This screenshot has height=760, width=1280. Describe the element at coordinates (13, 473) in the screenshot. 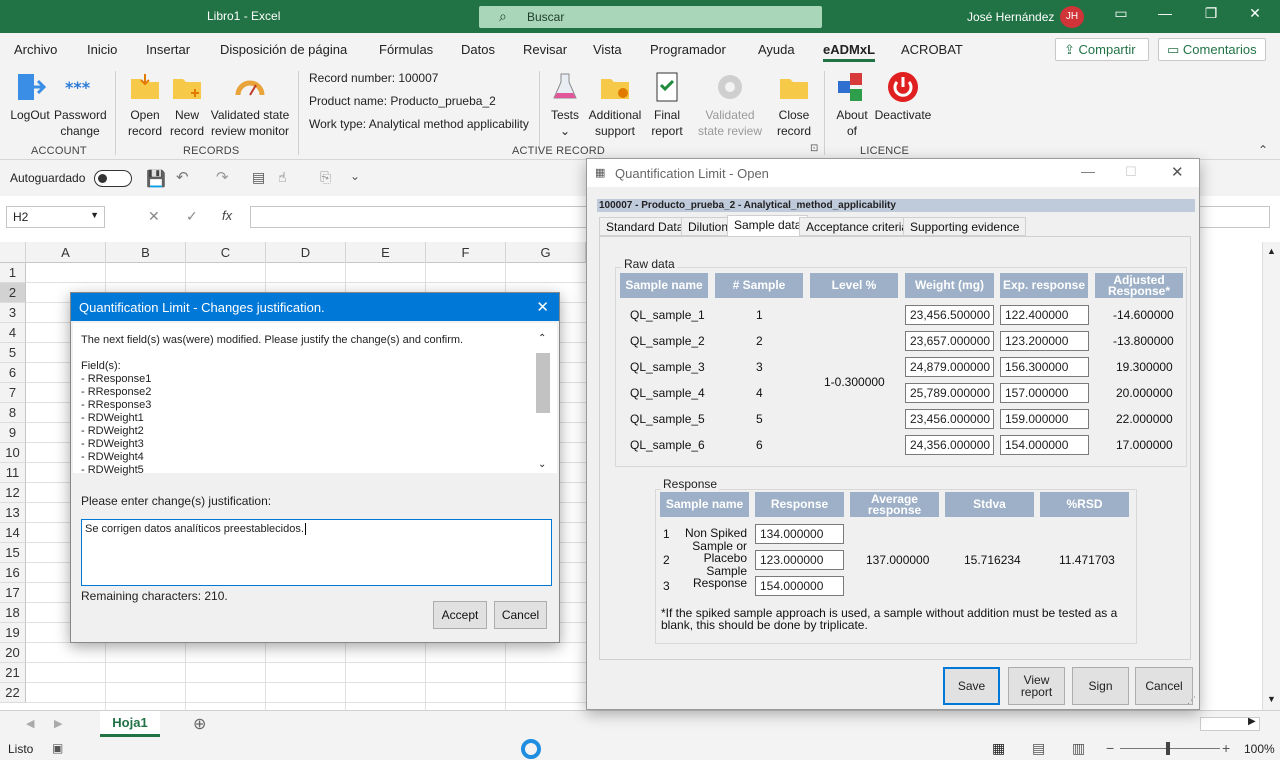

I see `row-header: 11` at that location.